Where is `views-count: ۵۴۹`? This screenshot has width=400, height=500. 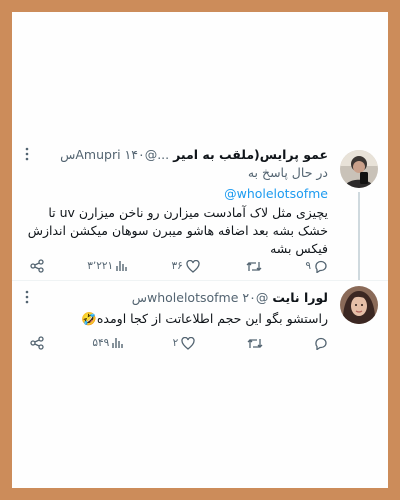 views-count: ۵۴۹ is located at coordinates (101, 343).